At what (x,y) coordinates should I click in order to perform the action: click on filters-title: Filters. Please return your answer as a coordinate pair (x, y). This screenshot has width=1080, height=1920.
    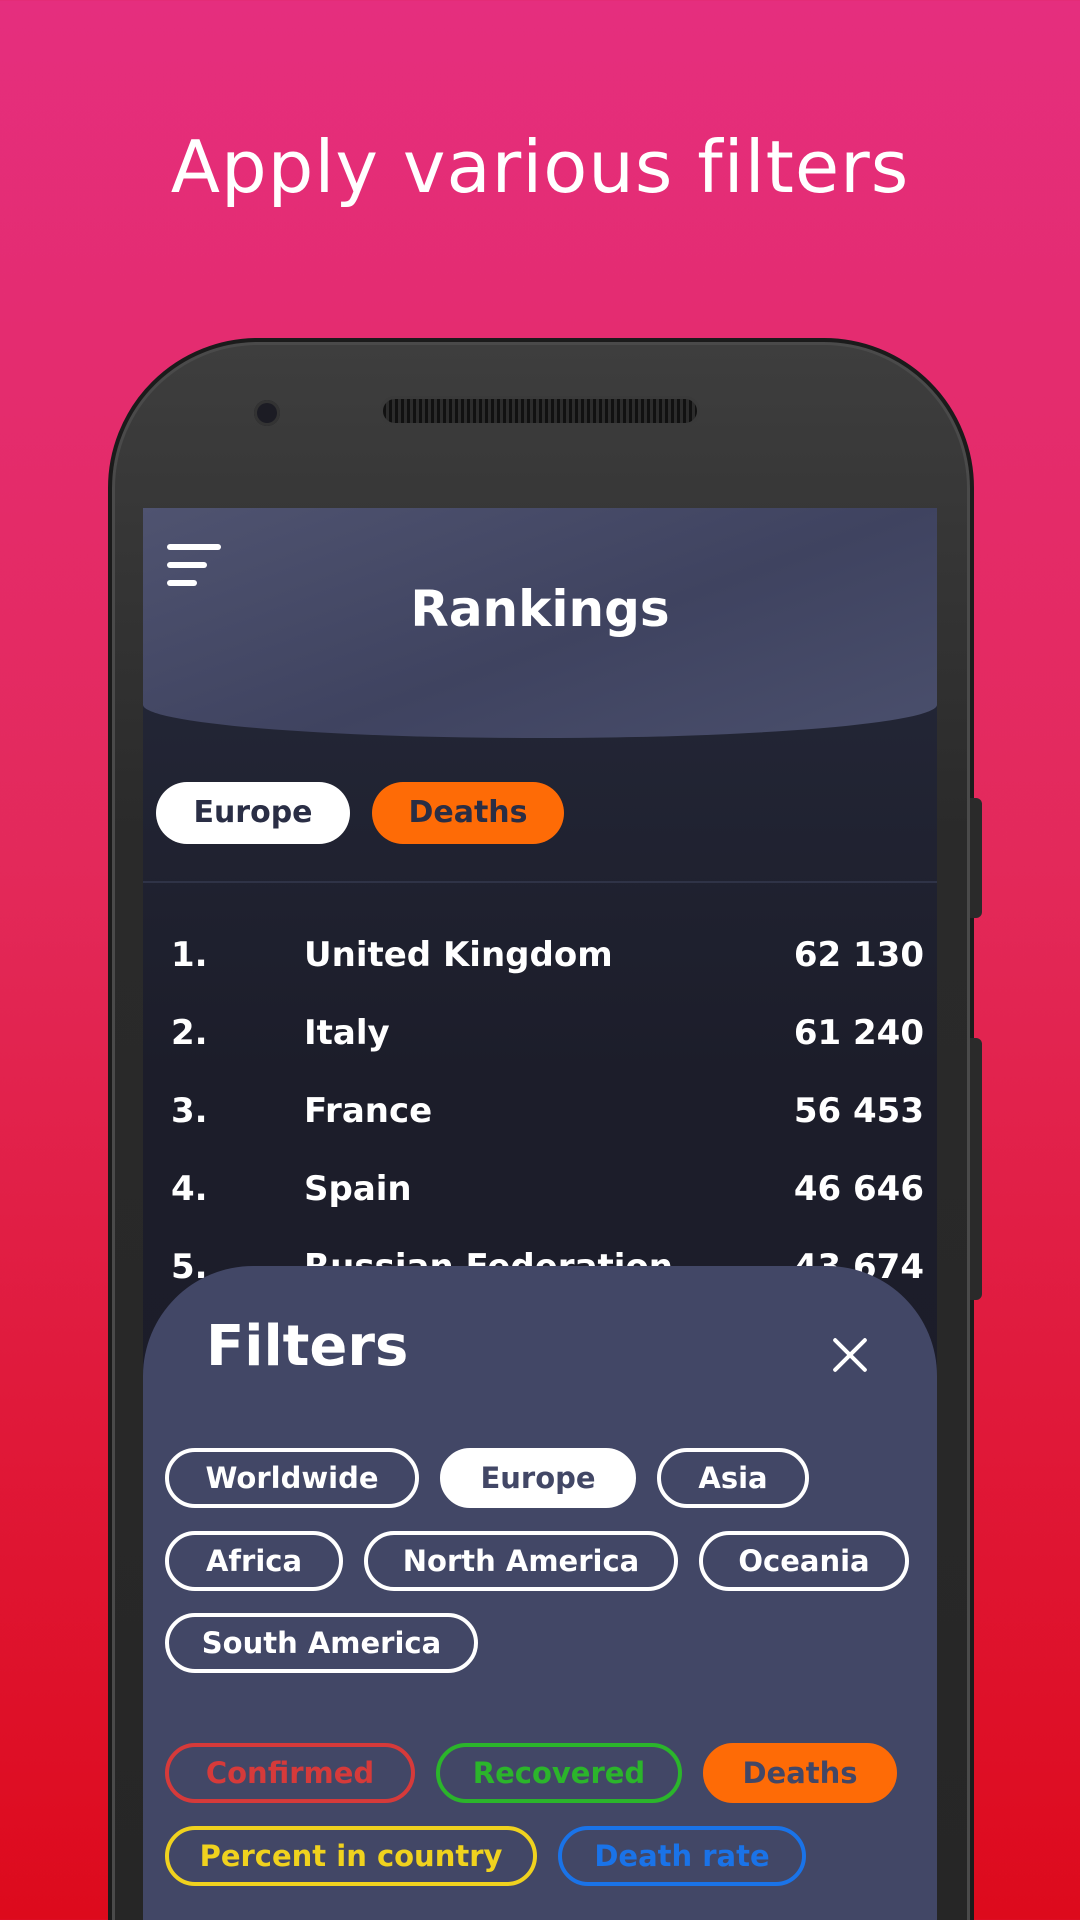
    Looking at the image, I should click on (307, 1346).